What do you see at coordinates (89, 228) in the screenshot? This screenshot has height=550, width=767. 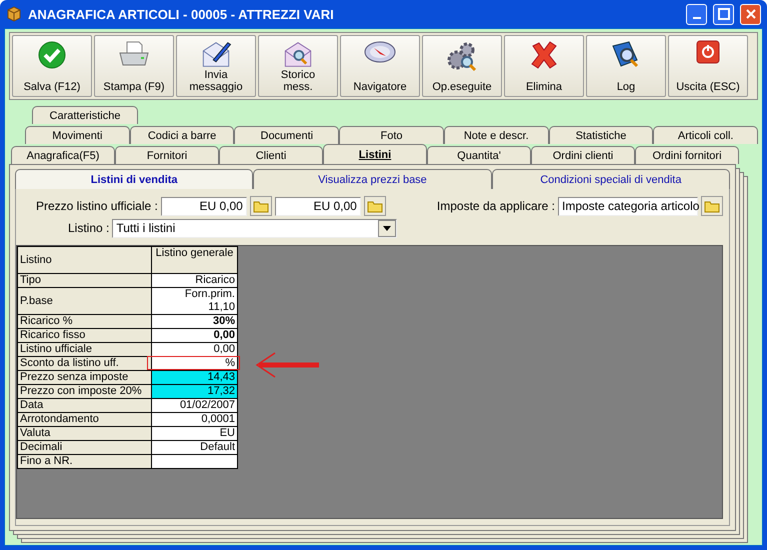 I see `field-label: Listino :` at bounding box center [89, 228].